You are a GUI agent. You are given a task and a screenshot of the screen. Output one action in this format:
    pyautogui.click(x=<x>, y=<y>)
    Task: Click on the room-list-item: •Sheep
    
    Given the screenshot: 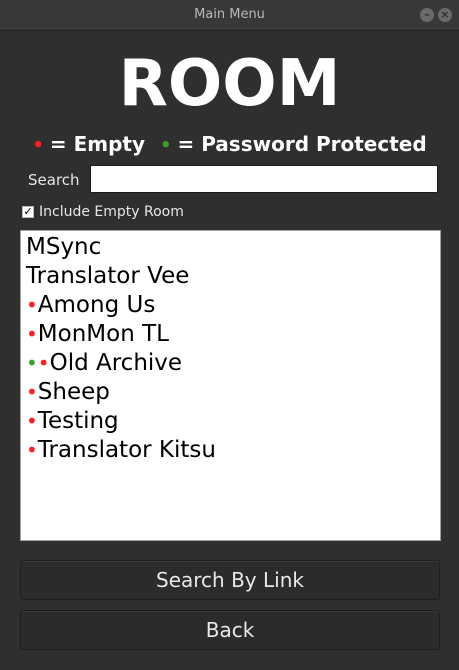 What is the action you would take?
    pyautogui.click(x=233, y=392)
    